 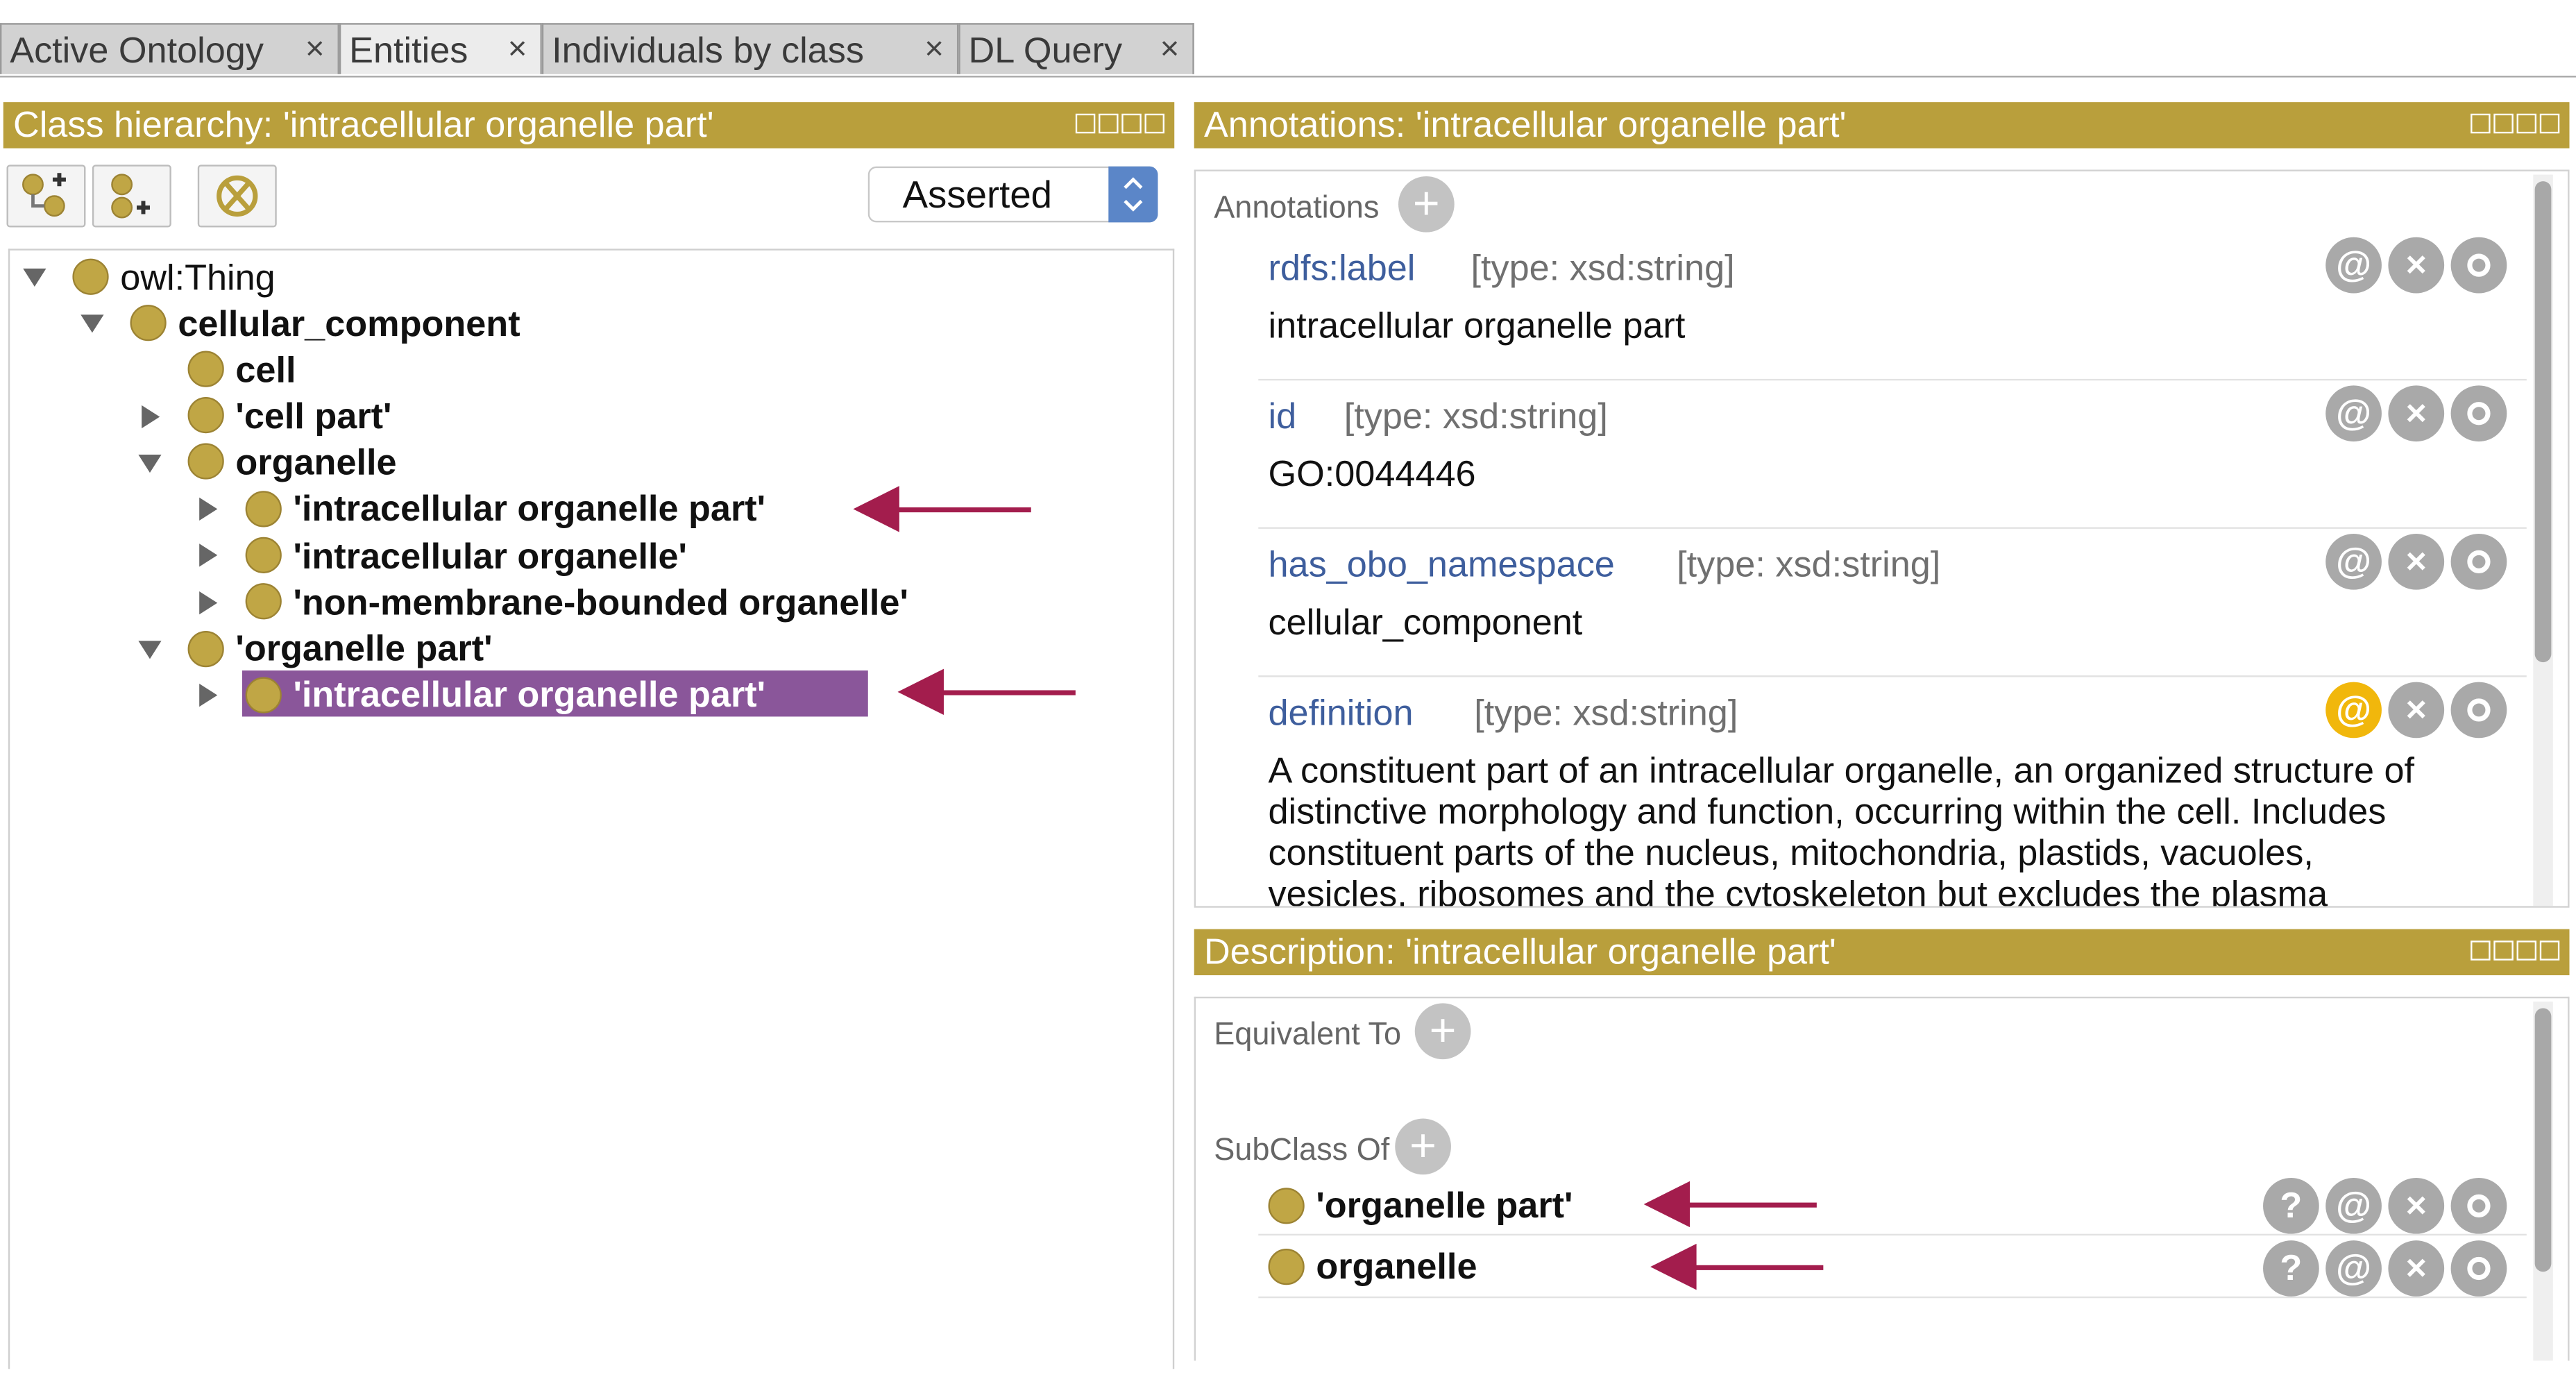 I want to click on superclass-label: 'organelle part', so click(x=1444, y=1205).